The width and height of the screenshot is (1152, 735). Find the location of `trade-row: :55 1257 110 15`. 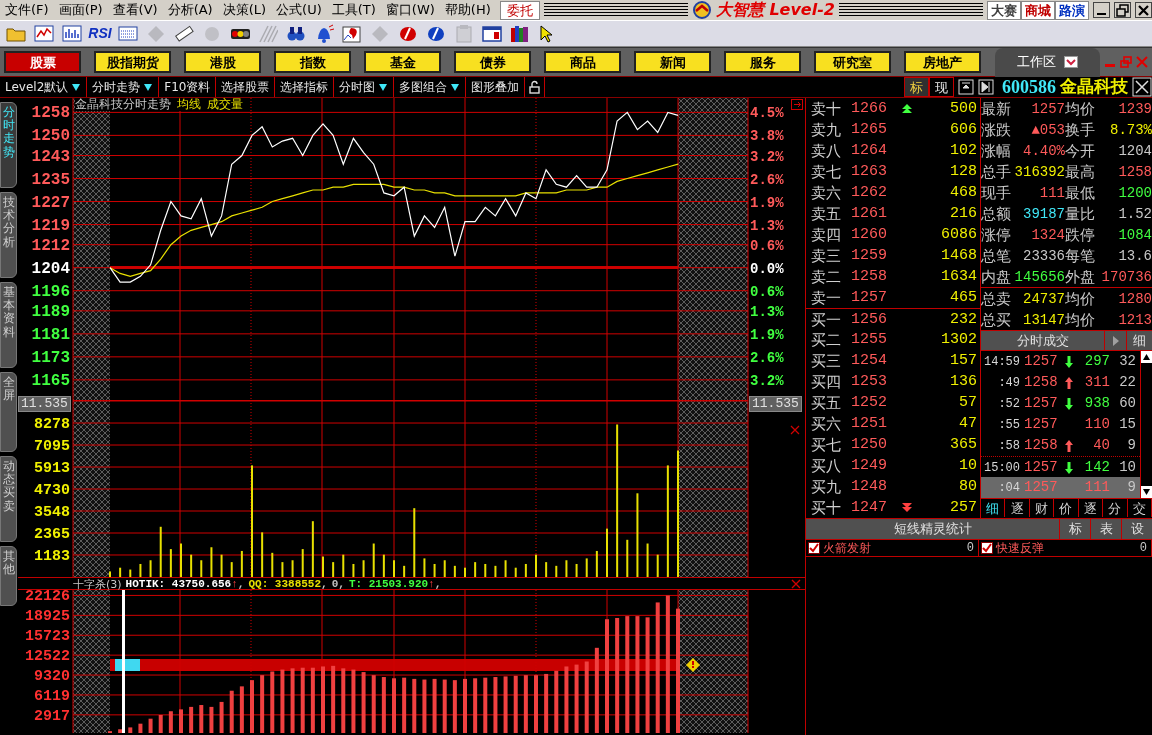

trade-row: :55 1257 110 15 is located at coordinates (1060, 424).